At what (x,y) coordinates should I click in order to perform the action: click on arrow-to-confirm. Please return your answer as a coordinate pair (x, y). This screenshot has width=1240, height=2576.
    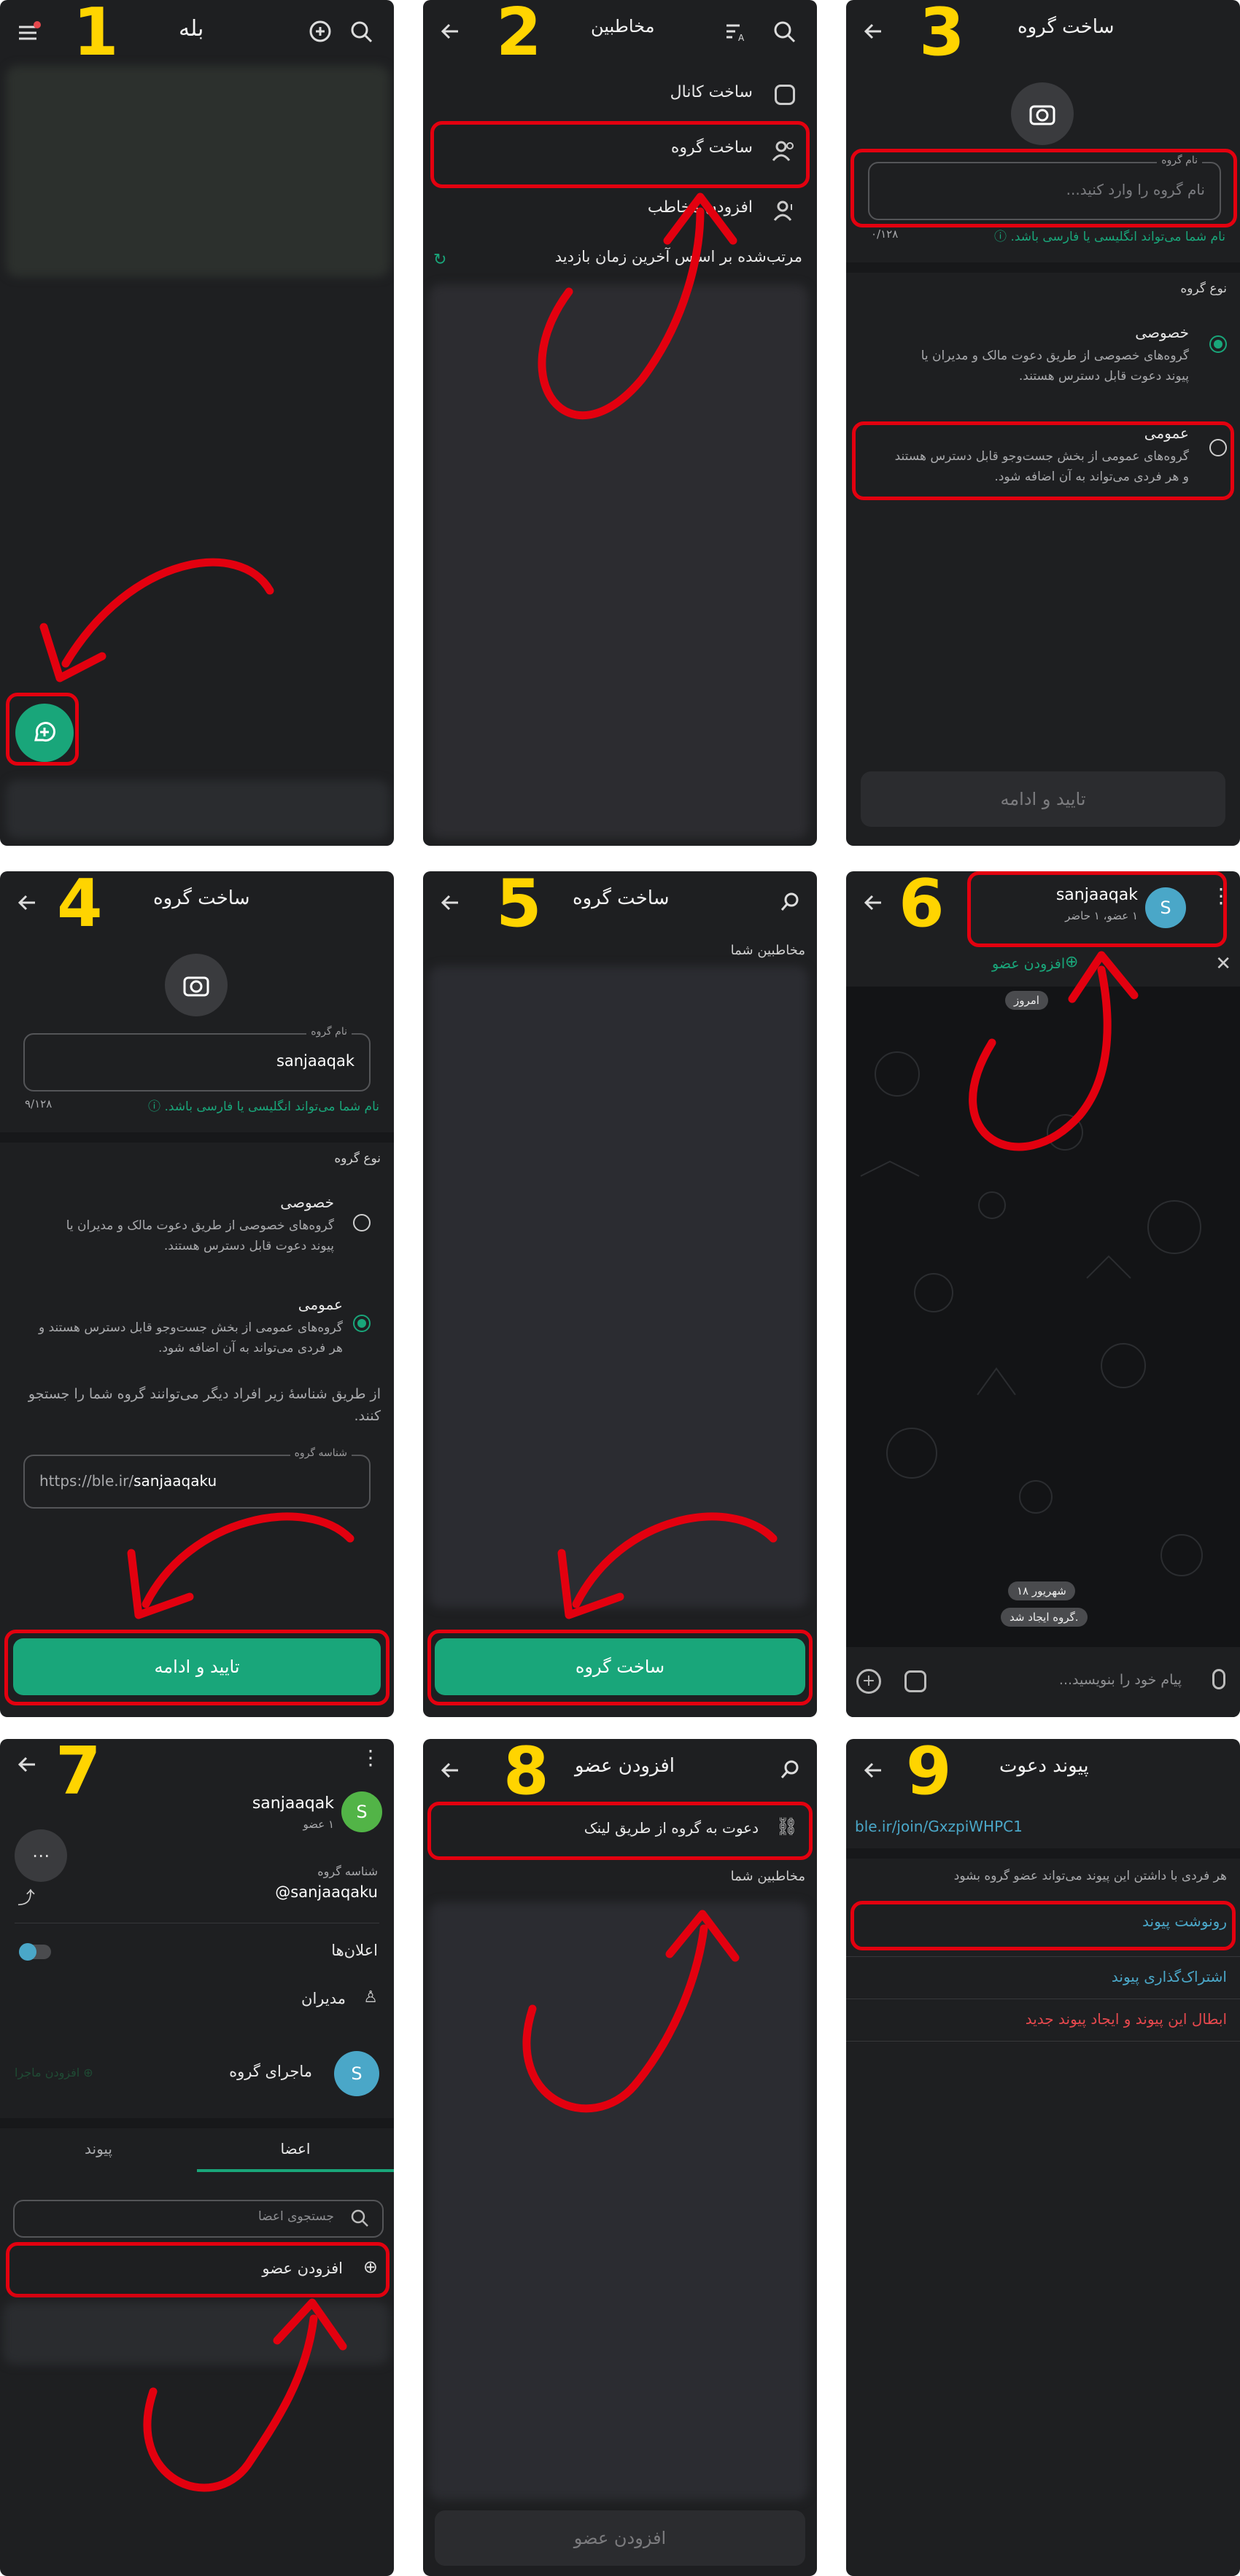
    Looking at the image, I should click on (248, 1560).